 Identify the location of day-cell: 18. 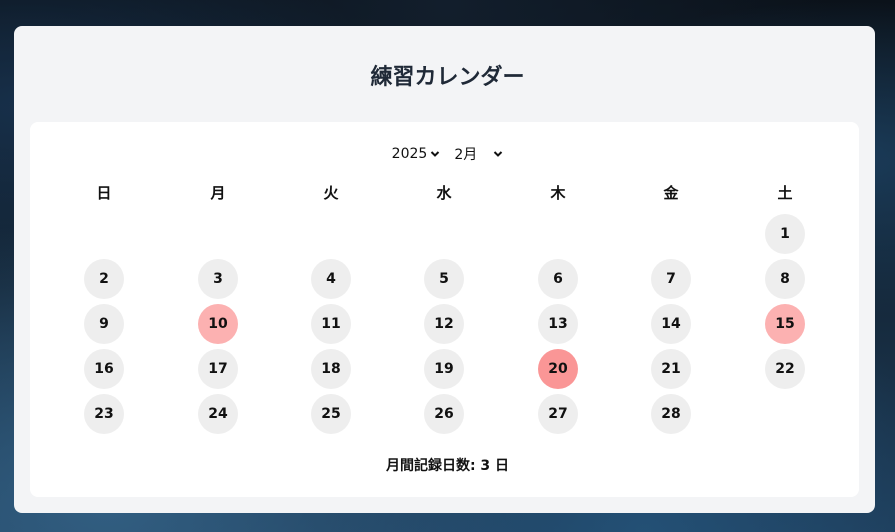
(331, 369).